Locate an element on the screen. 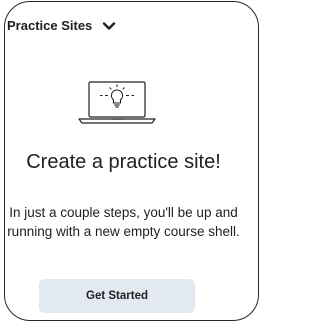 This screenshot has height=321, width=320. practice-sites-dropdown: Practice Sites is located at coordinates (61, 25).